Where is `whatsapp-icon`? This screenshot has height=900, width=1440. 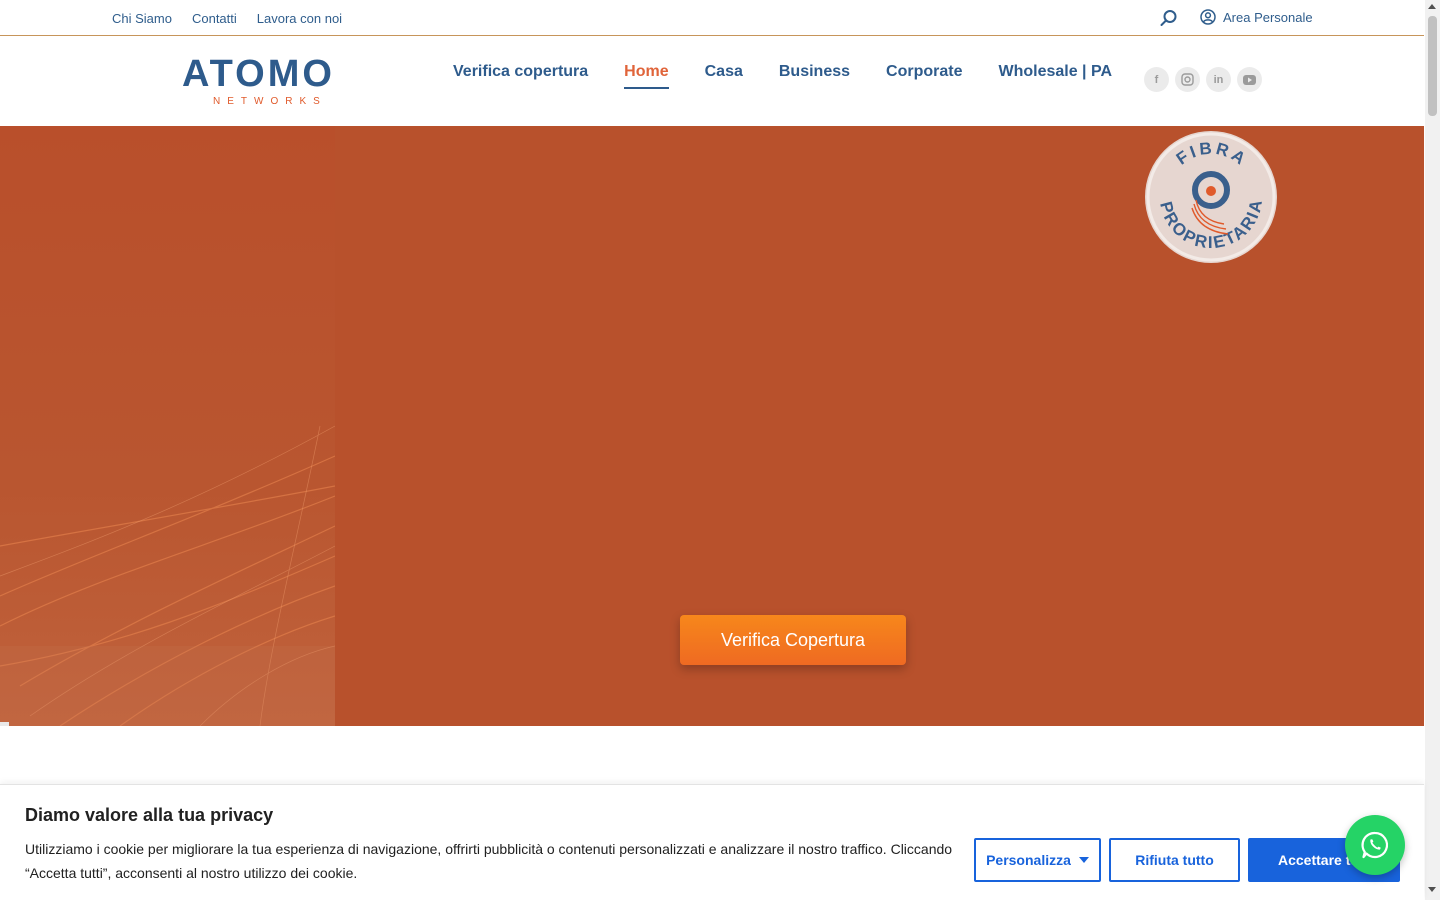
whatsapp-icon is located at coordinates (1375, 845).